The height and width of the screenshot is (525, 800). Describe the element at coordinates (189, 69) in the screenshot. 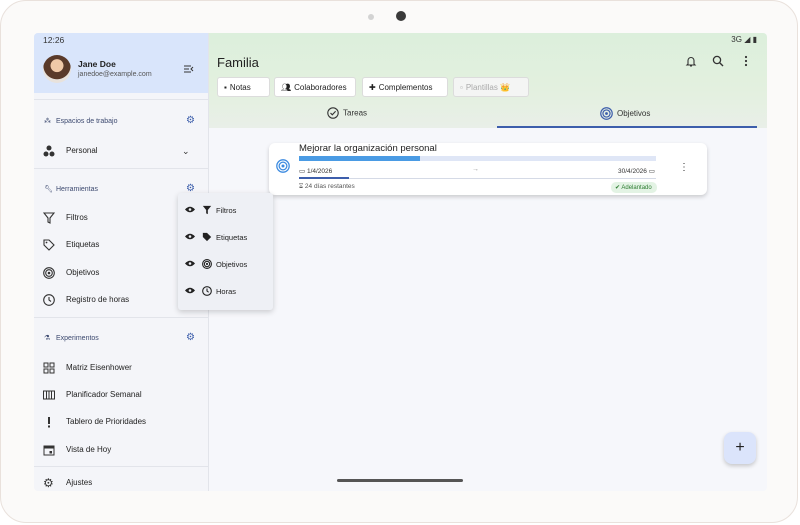

I see `collapse-menu-icon` at that location.